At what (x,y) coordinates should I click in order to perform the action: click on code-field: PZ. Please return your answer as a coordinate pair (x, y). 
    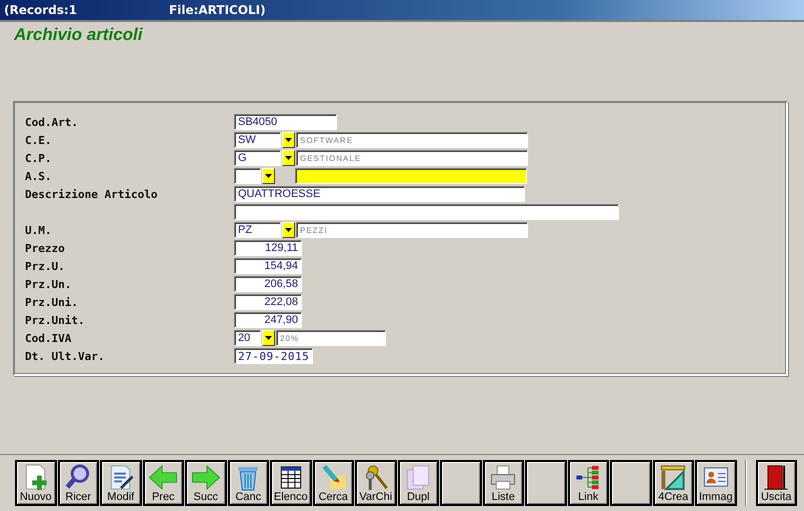
    Looking at the image, I should click on (257, 230).